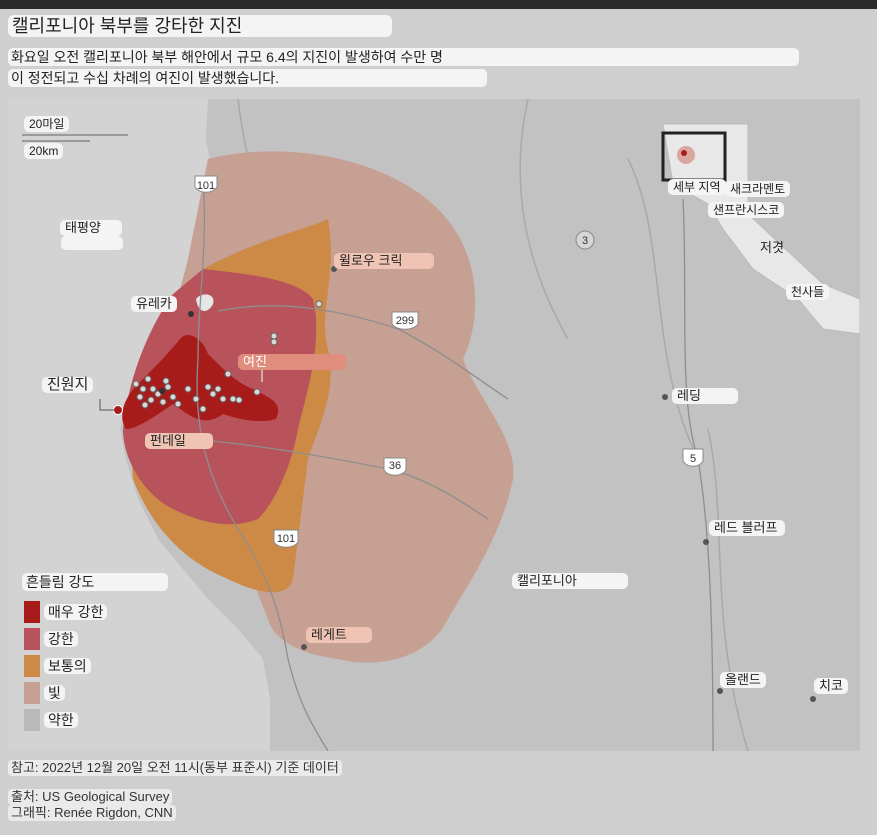 Image resolution: width=877 pixels, height=835 pixels. What do you see at coordinates (200, 26) in the screenshot?
I see `page-title: 캘리포니아 북부를 강타한 지진` at bounding box center [200, 26].